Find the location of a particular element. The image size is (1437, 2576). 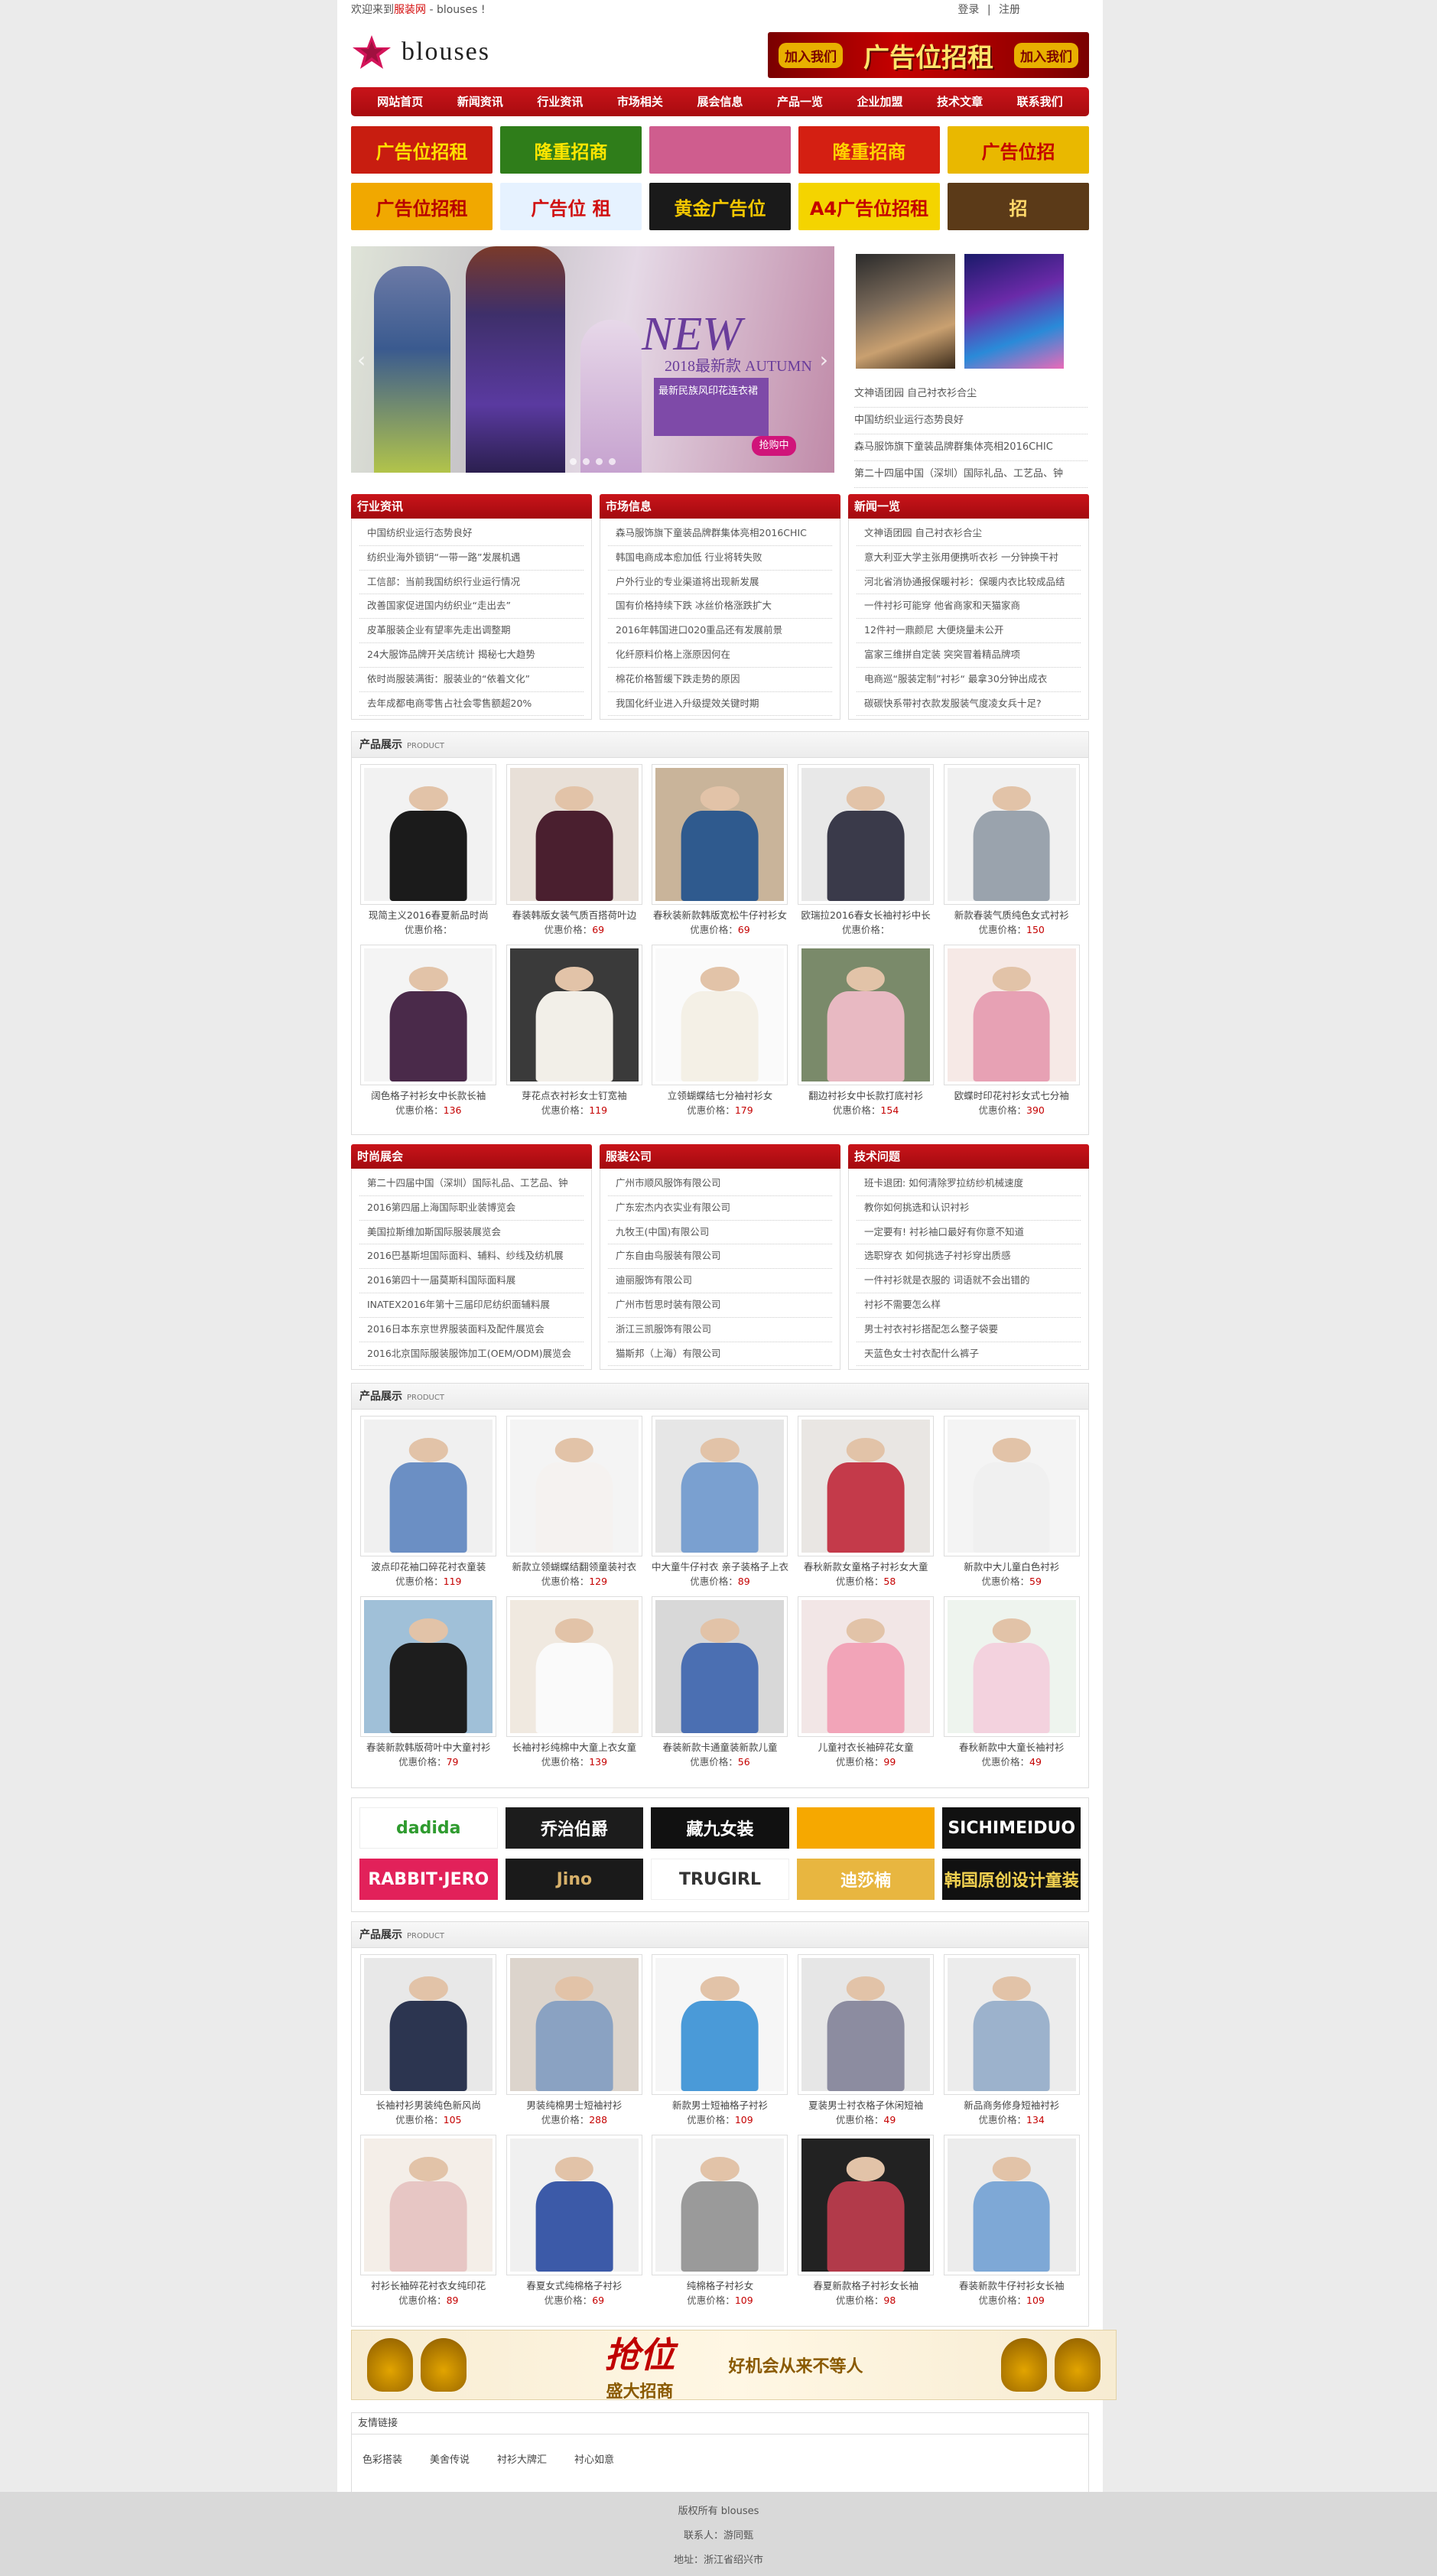

news-item: 12件衬一鼎颜尼 大便烧量未公开 is located at coordinates (969, 631).